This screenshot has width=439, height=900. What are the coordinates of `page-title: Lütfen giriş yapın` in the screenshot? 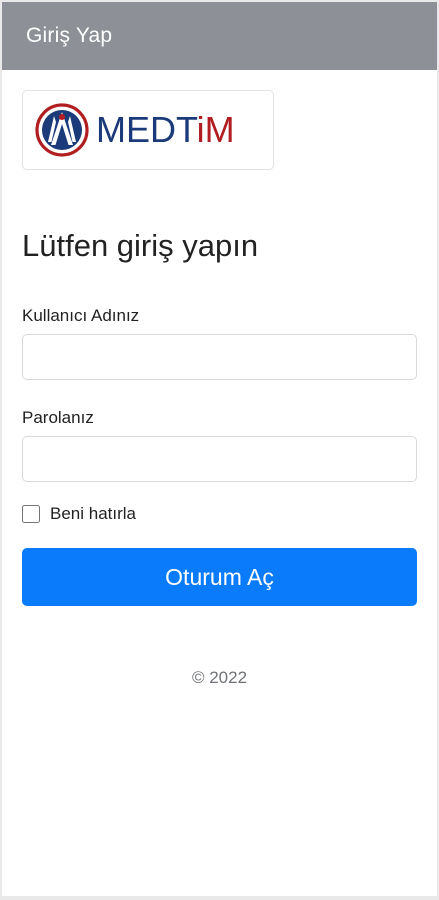 It's located at (140, 245).